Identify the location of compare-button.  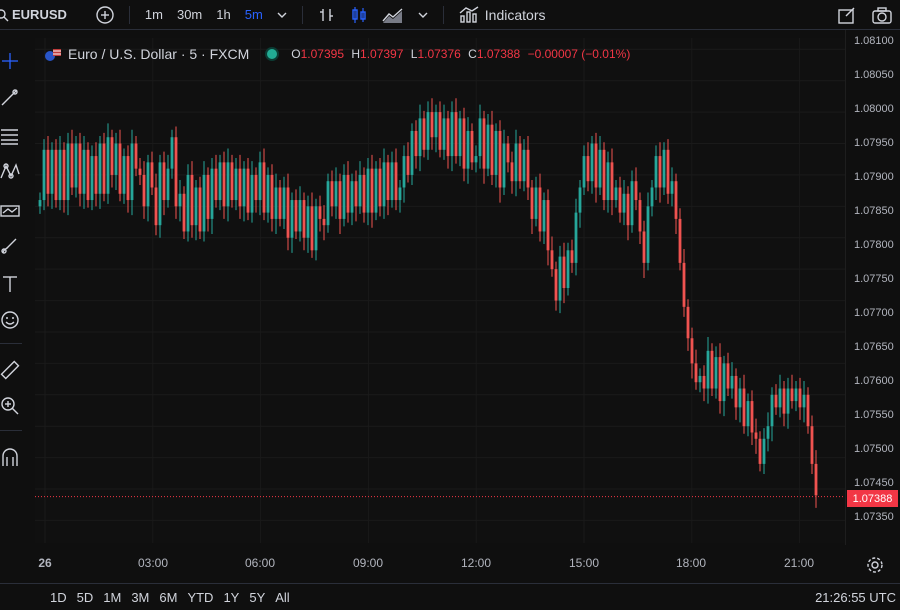
(105, 14).